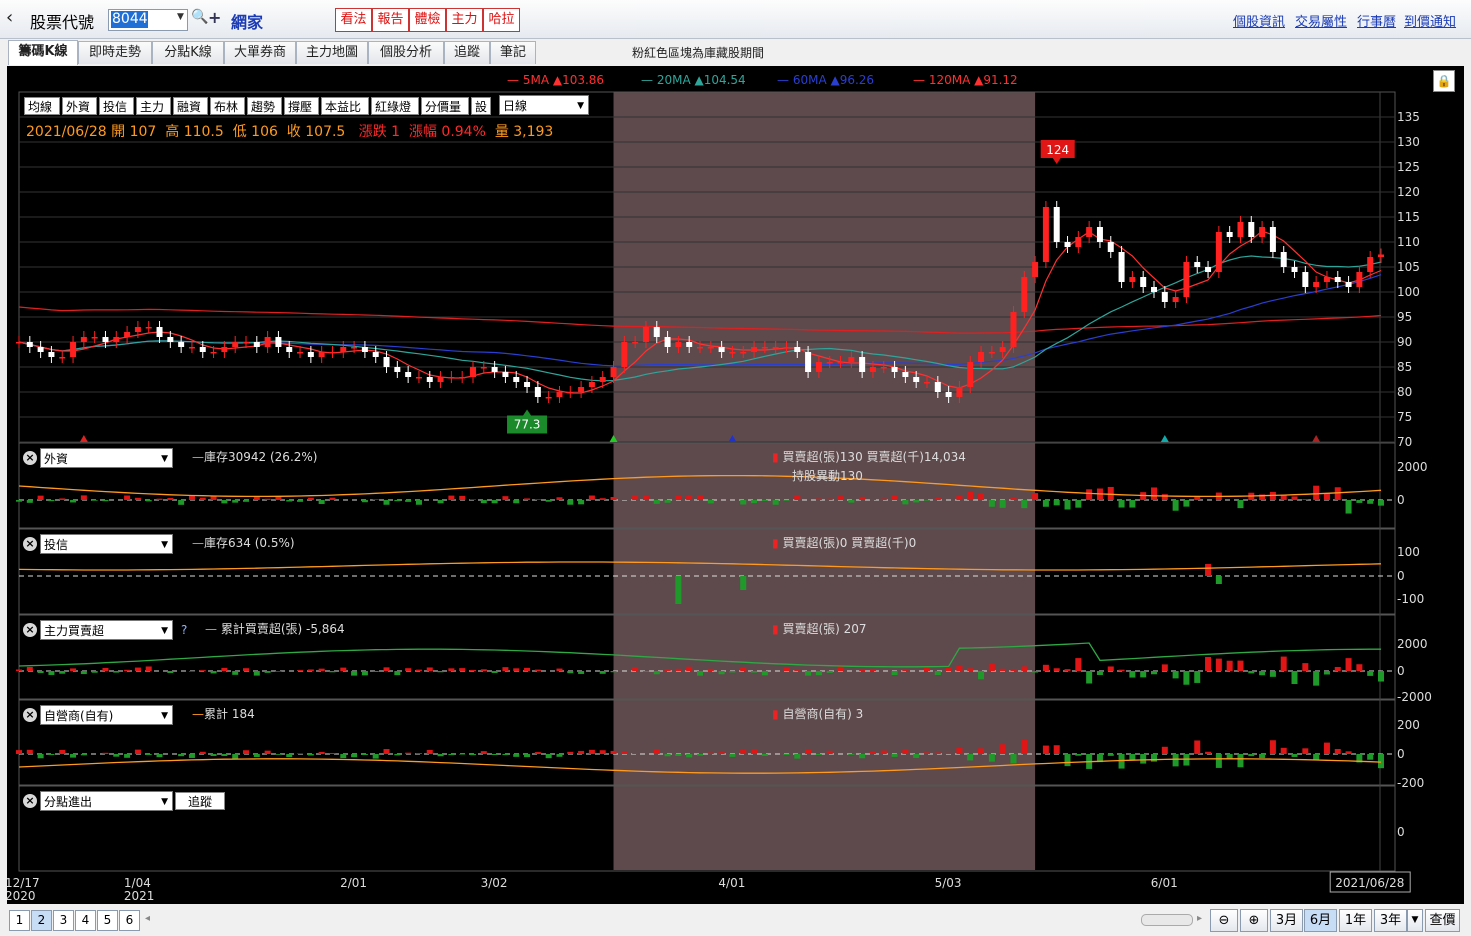  Describe the element at coordinates (30, 630) in the screenshot. I see `close-major-icon: ×` at that location.